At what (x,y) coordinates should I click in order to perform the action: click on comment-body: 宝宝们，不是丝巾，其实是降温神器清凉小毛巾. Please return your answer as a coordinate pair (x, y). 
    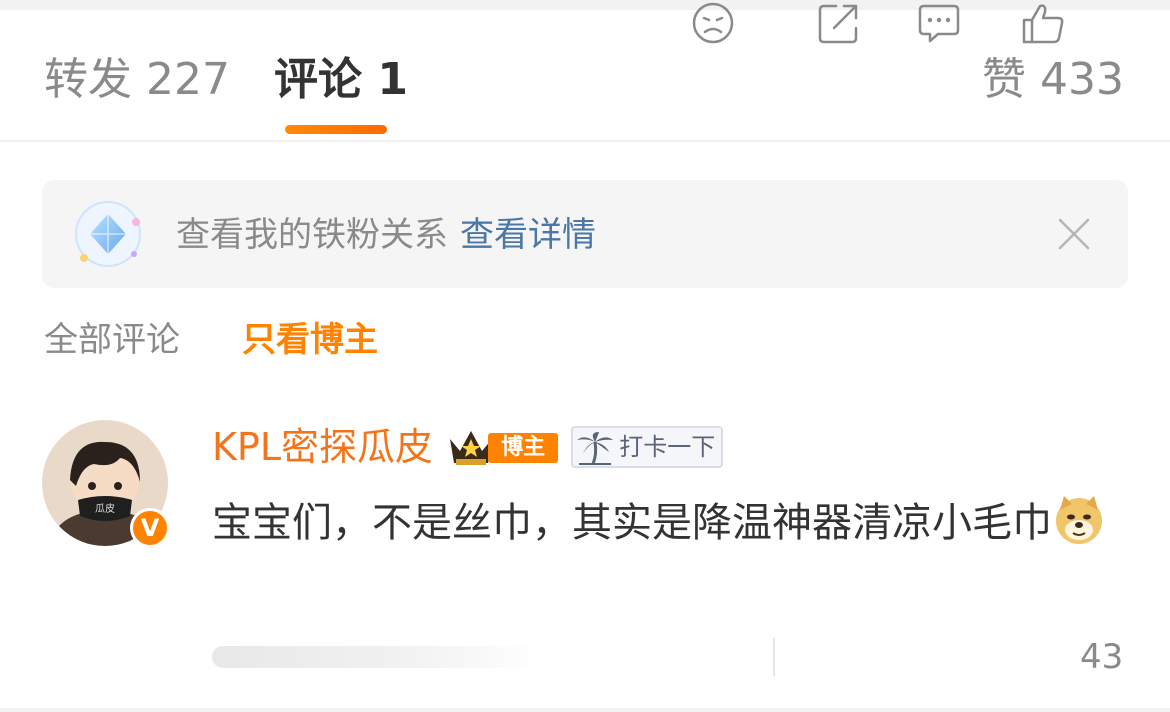
    Looking at the image, I should click on (667, 523).